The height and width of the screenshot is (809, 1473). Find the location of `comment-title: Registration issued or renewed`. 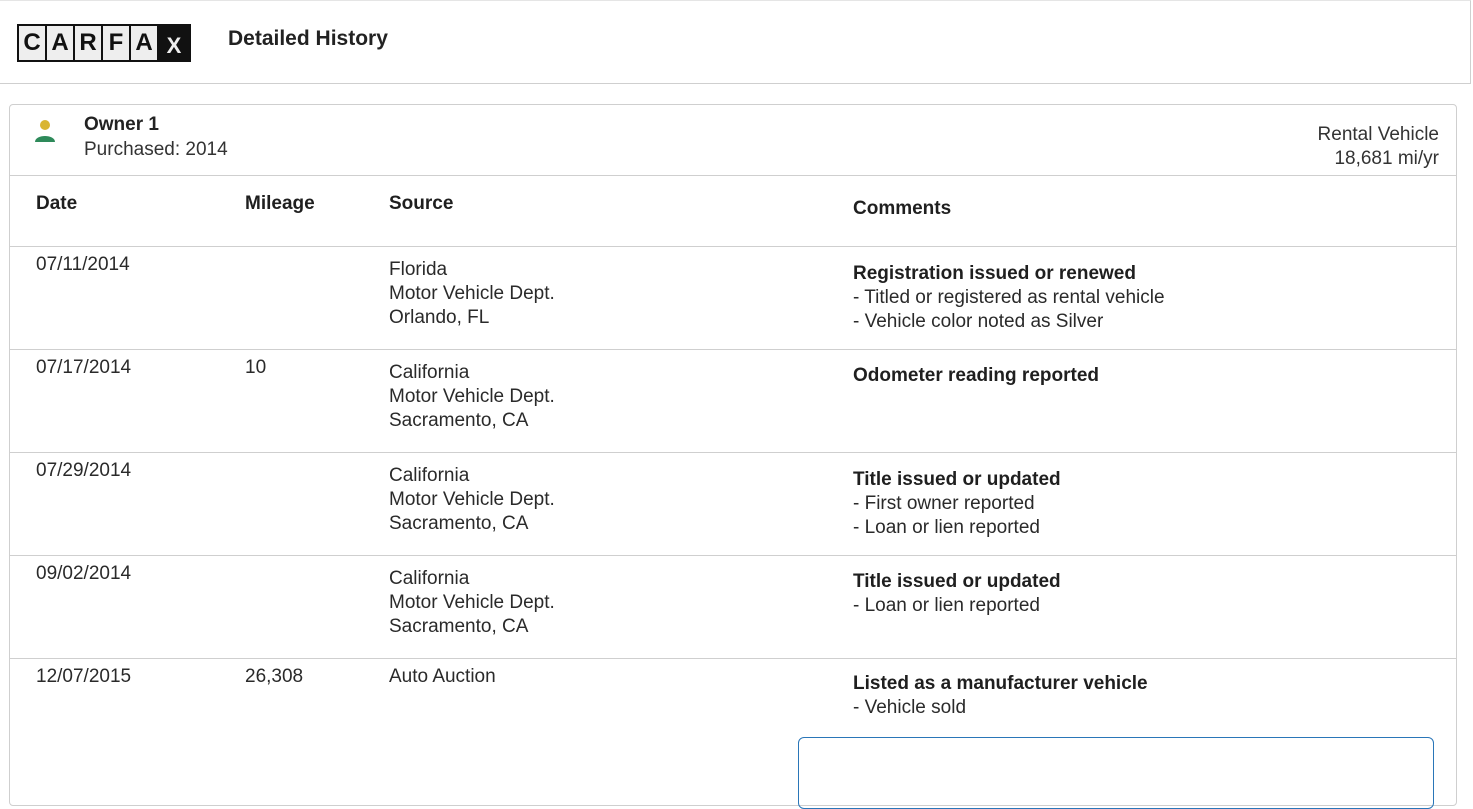

comment-title: Registration issued or renewed is located at coordinates (994, 273).